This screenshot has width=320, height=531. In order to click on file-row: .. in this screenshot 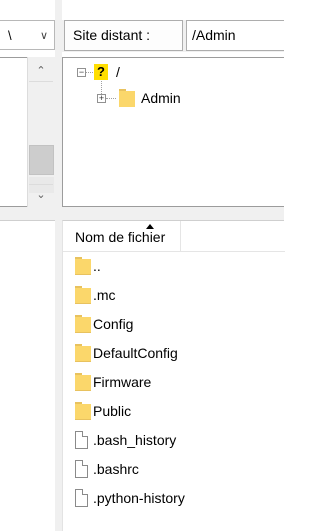, I will do `click(174, 266)`.